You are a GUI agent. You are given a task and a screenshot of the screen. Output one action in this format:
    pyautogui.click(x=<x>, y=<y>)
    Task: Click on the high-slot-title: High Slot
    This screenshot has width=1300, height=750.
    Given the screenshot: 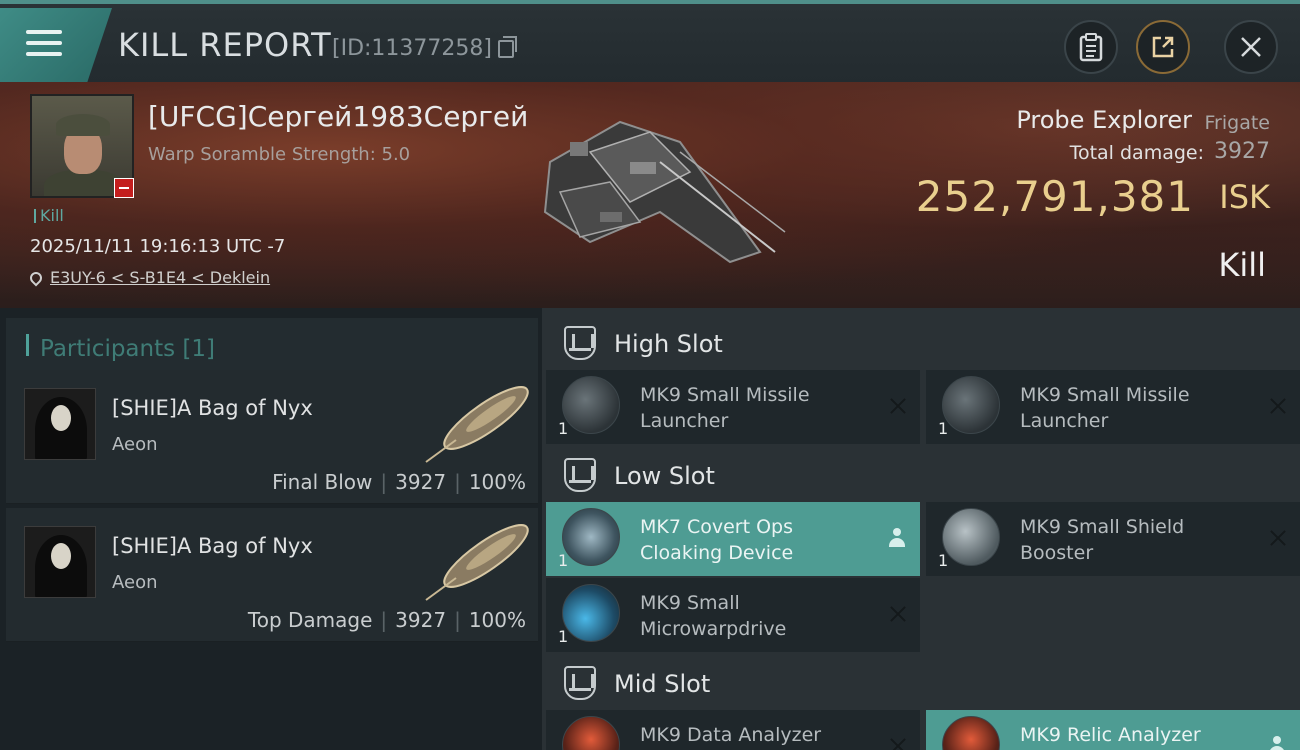 What is the action you would take?
    pyautogui.click(x=668, y=344)
    